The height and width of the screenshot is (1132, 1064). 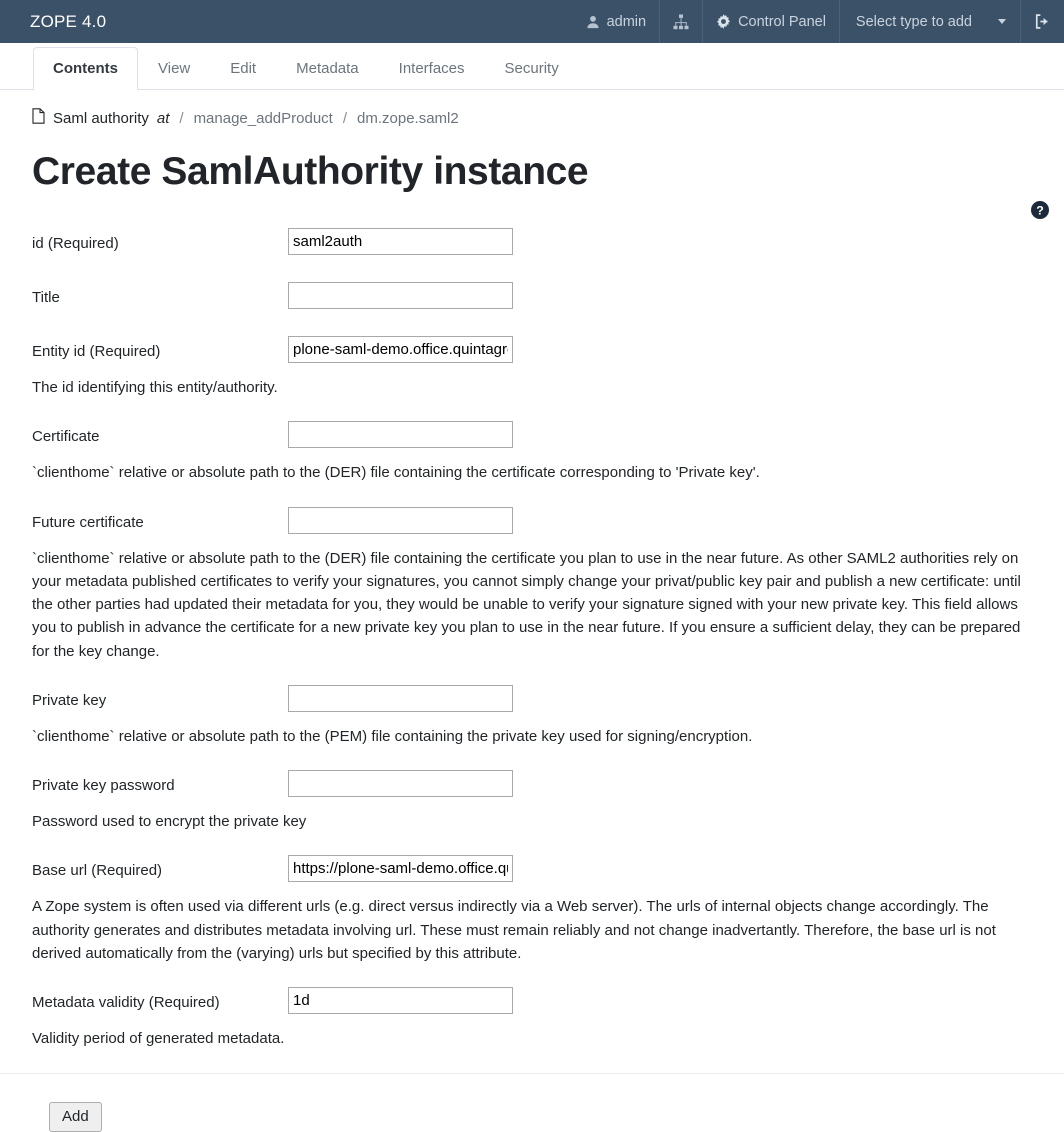 What do you see at coordinates (69, 700) in the screenshot?
I see `label-private-key: Private key` at bounding box center [69, 700].